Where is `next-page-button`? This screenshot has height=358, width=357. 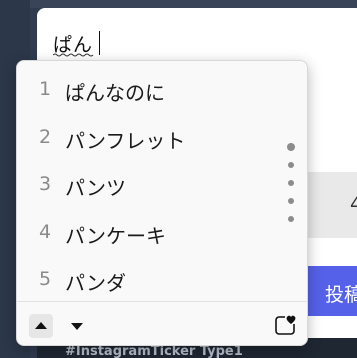 next-page-button is located at coordinates (77, 326).